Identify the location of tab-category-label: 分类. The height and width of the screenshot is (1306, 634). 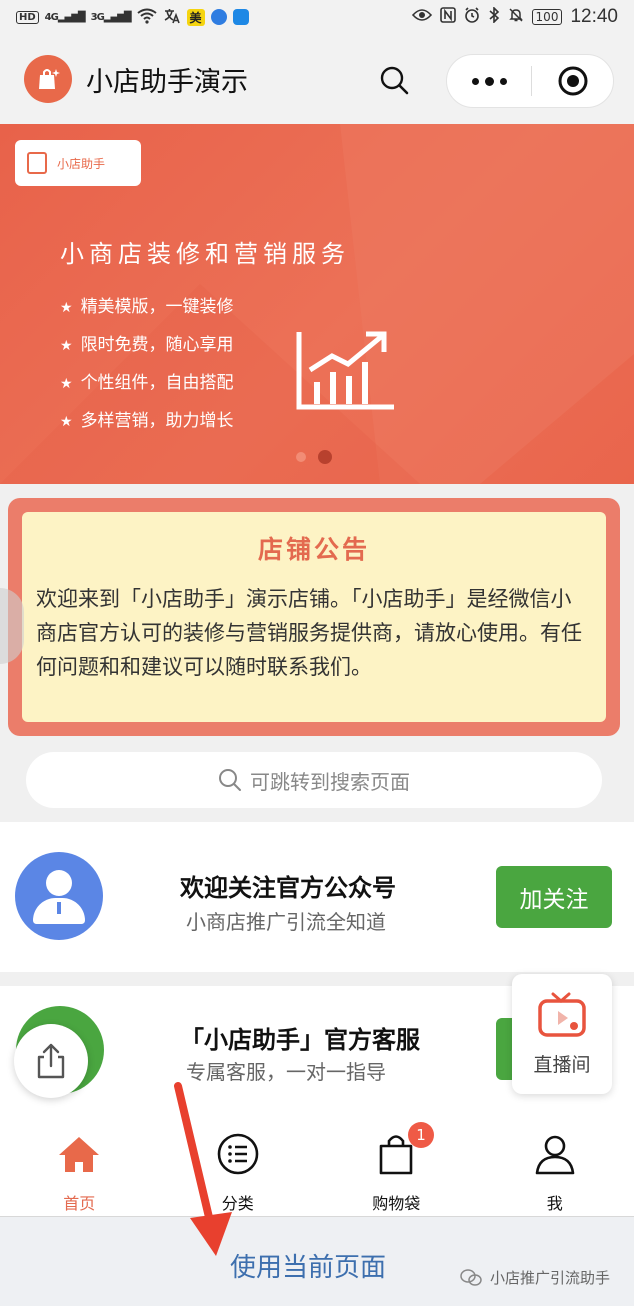
(237, 1203).